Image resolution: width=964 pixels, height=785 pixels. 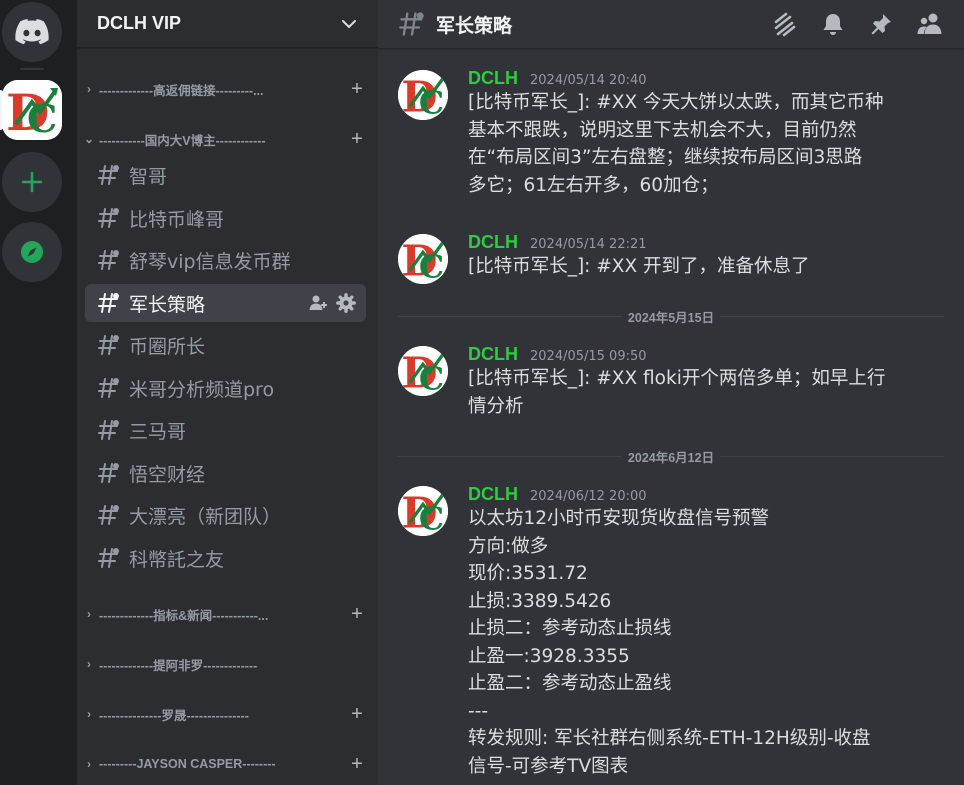 I want to click on message-line: [比特币军长_]: #XX 今天大饼以太跌，而其它币种, so click(x=676, y=102).